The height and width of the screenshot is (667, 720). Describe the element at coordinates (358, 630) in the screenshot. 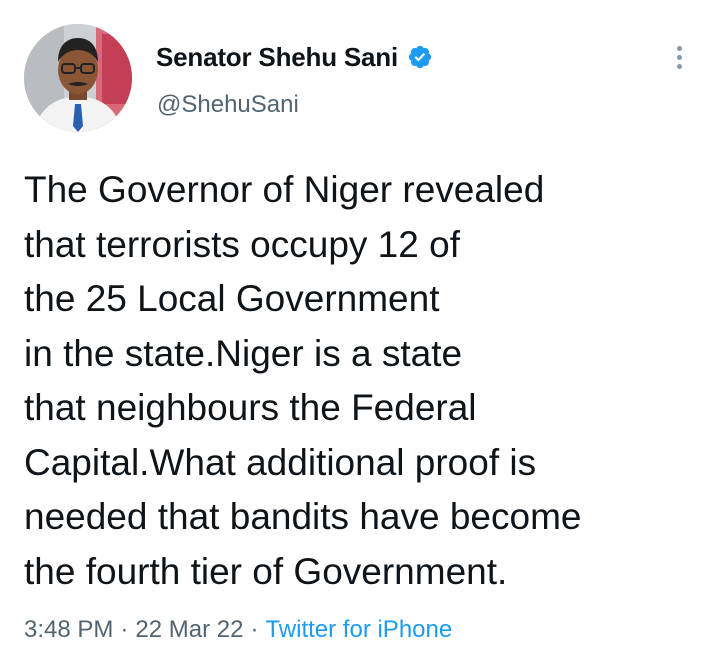

I see `tweet-source-link: Twitter for iPhone` at that location.